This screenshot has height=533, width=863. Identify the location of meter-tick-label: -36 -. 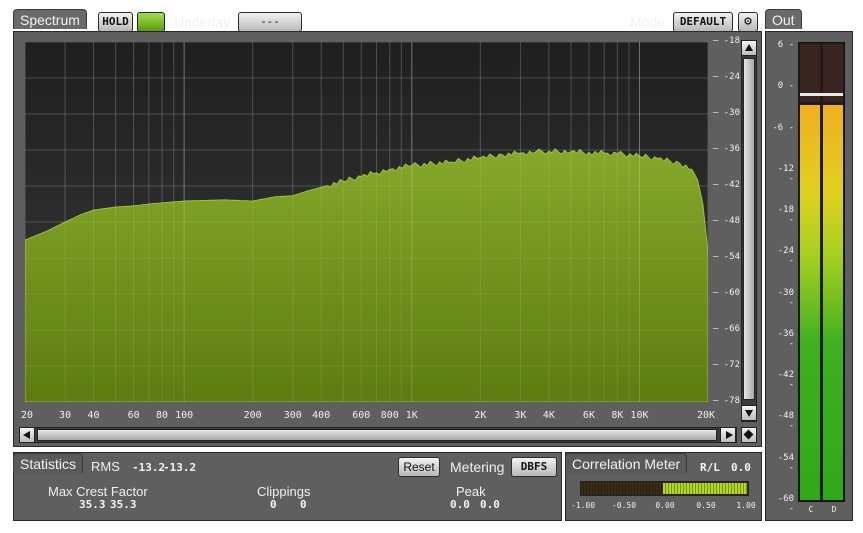
(785, 338).